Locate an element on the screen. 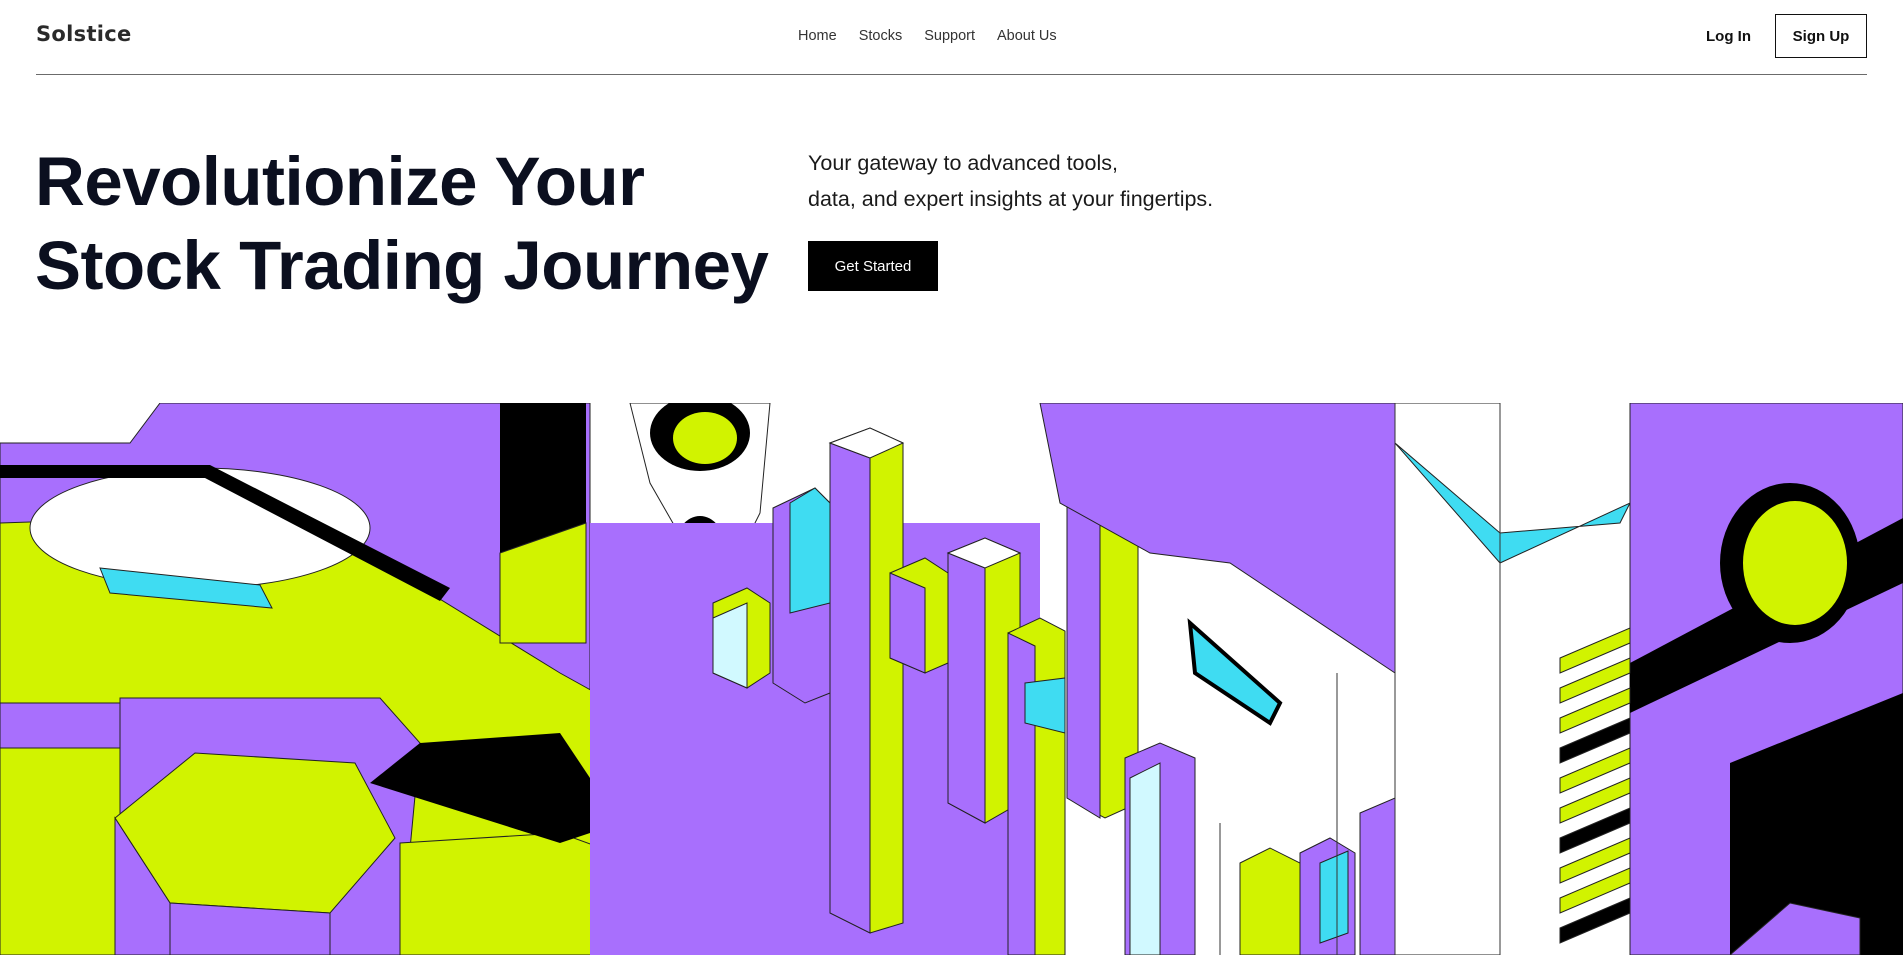 This screenshot has width=1903, height=955. brand-logo: Solstice is located at coordinates (84, 34).